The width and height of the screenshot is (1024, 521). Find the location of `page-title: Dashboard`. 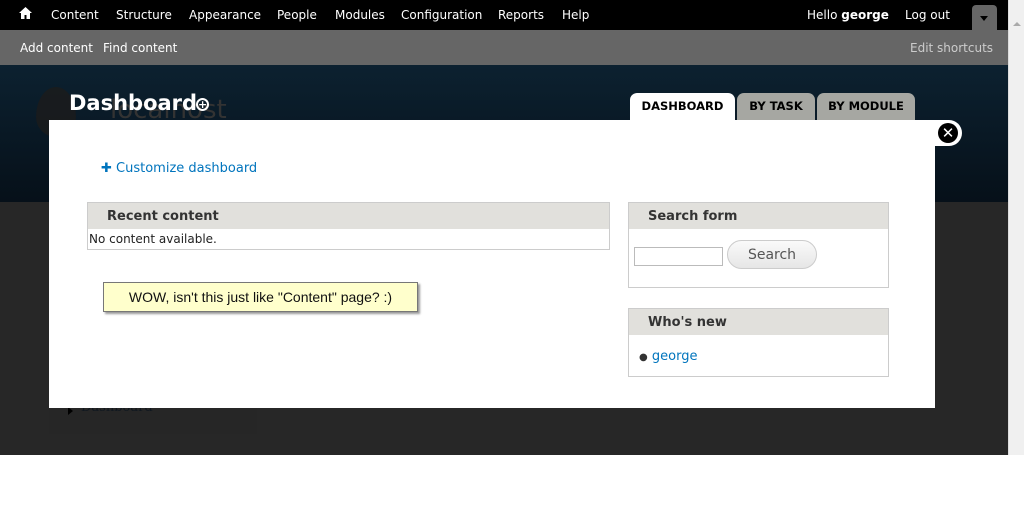

page-title: Dashboard is located at coordinates (133, 103).